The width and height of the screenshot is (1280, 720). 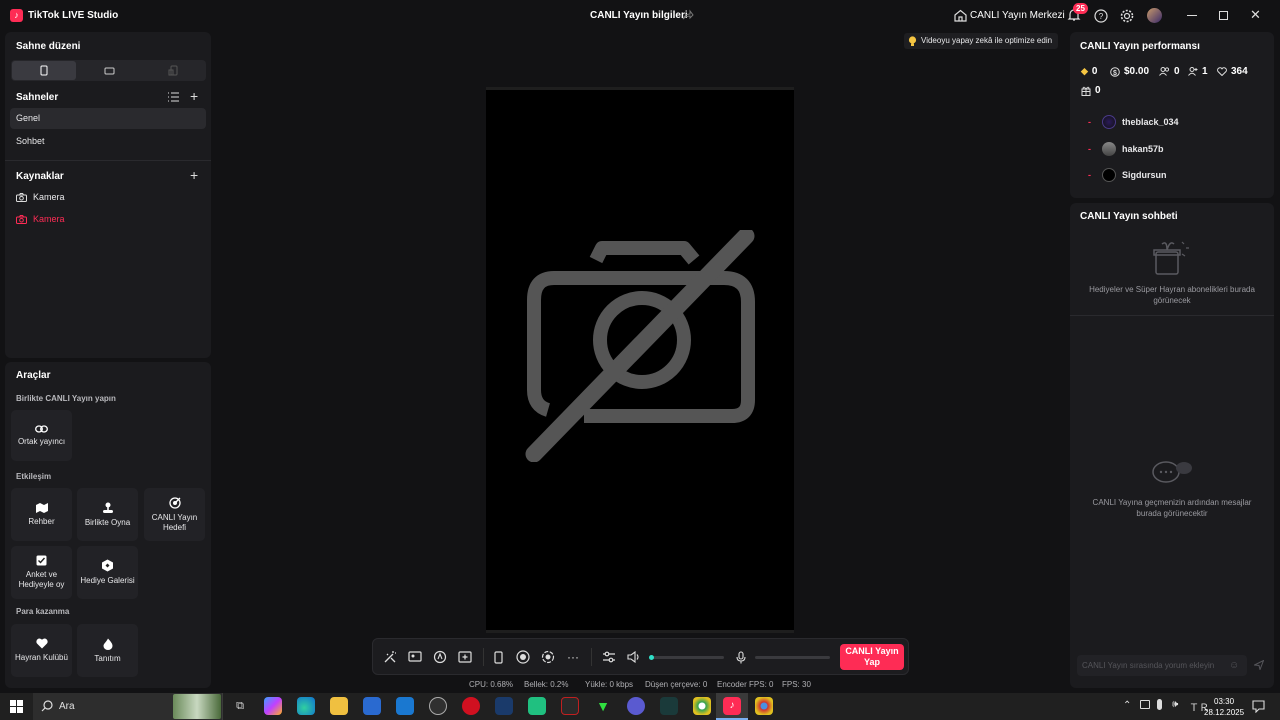 What do you see at coordinates (1127, 16) in the screenshot?
I see `settings-gear-icon` at bounding box center [1127, 16].